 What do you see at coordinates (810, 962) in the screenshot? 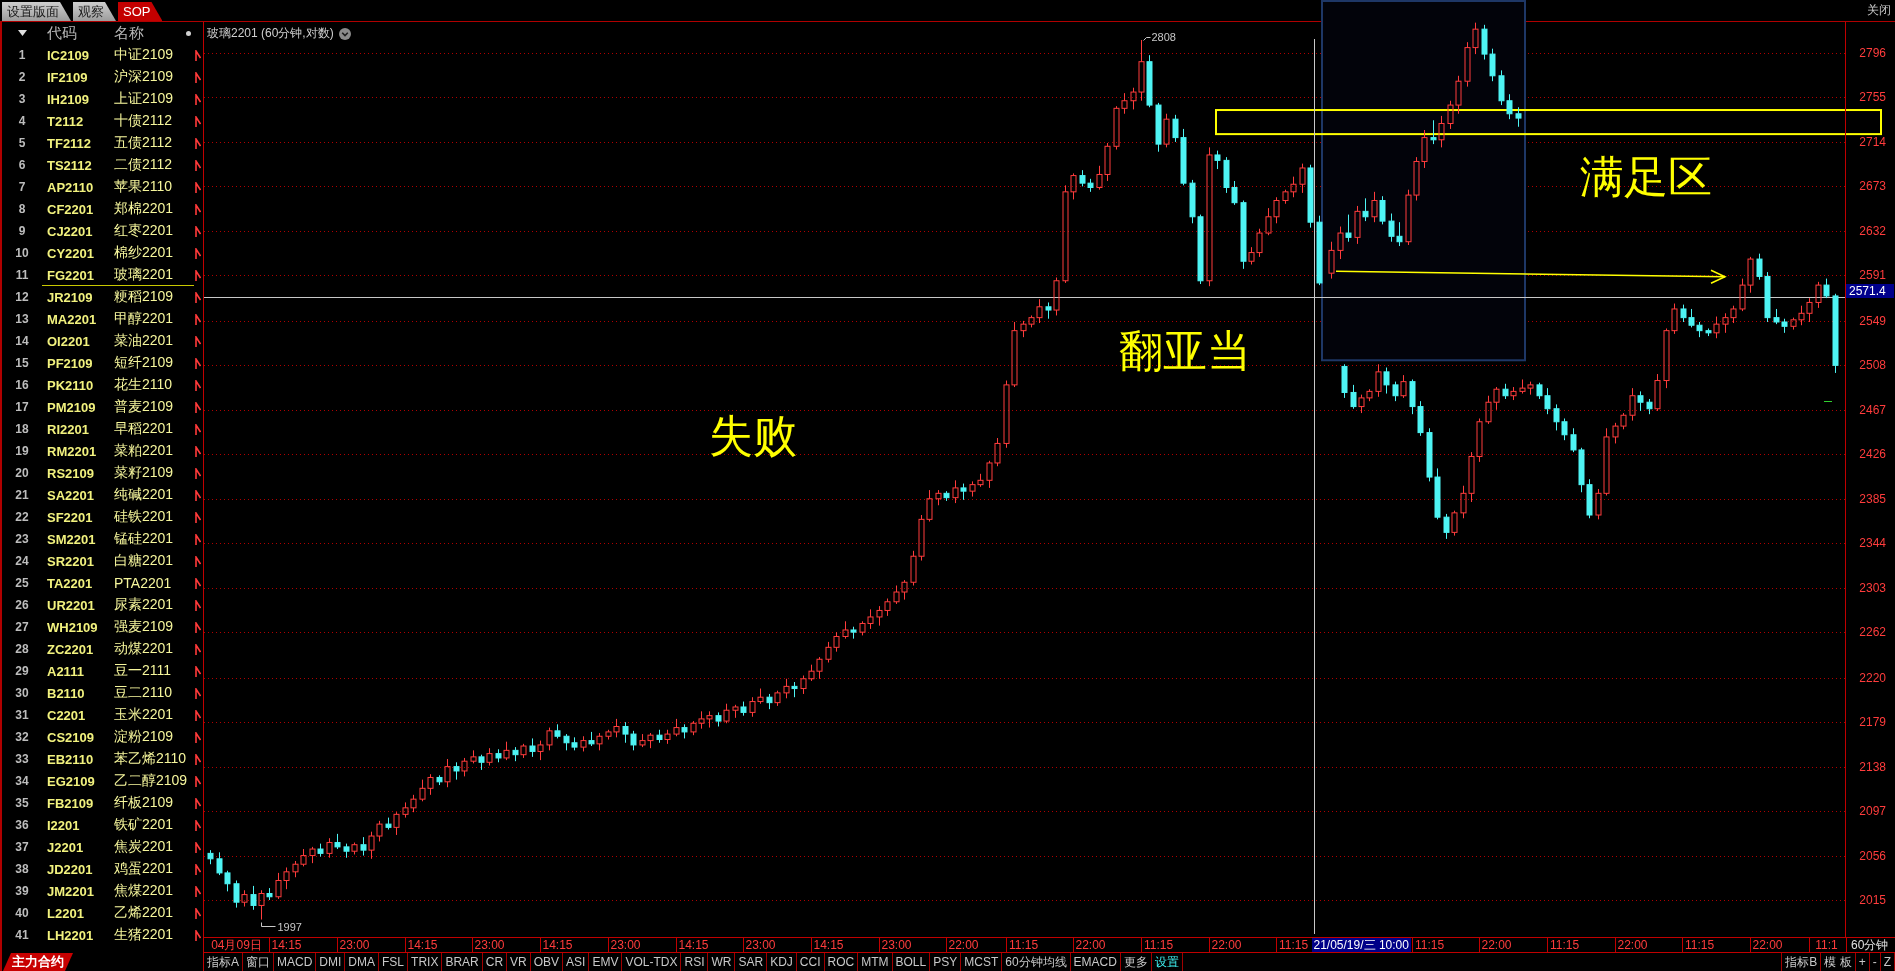
I see `toolbar-button: CCI` at bounding box center [810, 962].